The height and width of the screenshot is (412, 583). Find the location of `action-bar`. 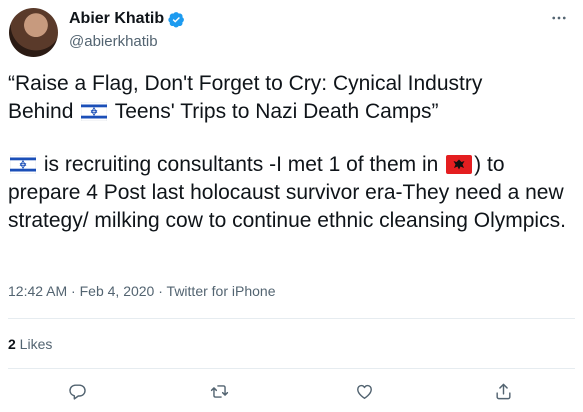

action-bar is located at coordinates (291, 391).